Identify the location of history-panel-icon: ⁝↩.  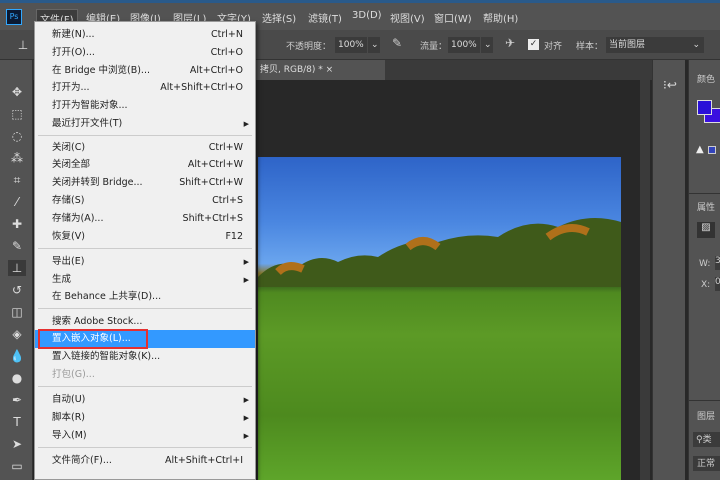
(670, 85).